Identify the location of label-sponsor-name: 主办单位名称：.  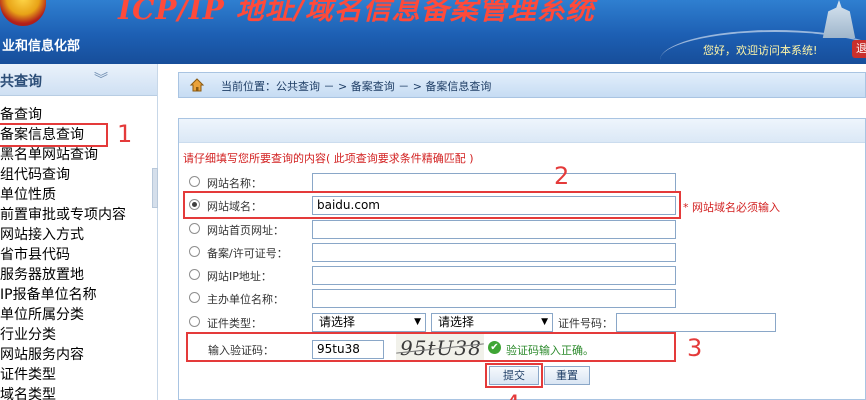
(245, 299).